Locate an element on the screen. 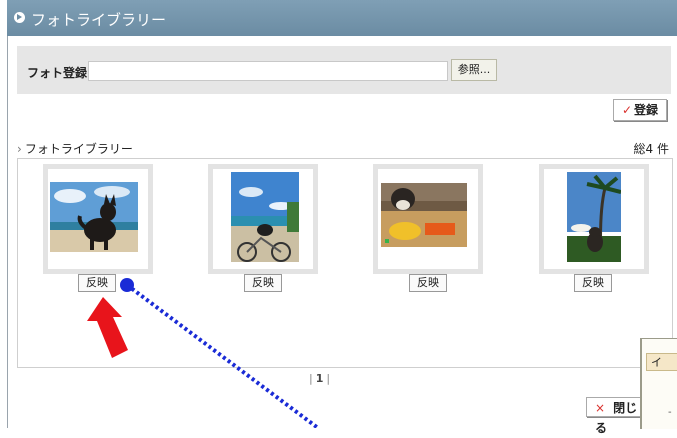 This screenshot has width=677, height=438. annotation-dotted-line is located at coordinates (222, 355).